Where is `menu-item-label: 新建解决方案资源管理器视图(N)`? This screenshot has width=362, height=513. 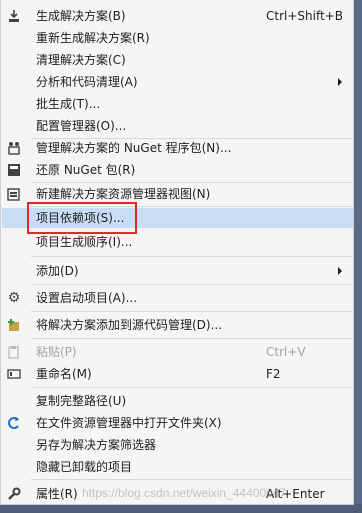
menu-item-label: 新建解决方案资源管理器视图(N) is located at coordinates (123, 194).